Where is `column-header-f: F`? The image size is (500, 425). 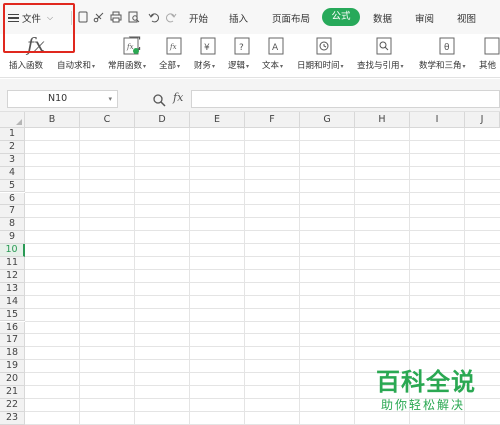
column-header-f: F is located at coordinates (272, 120).